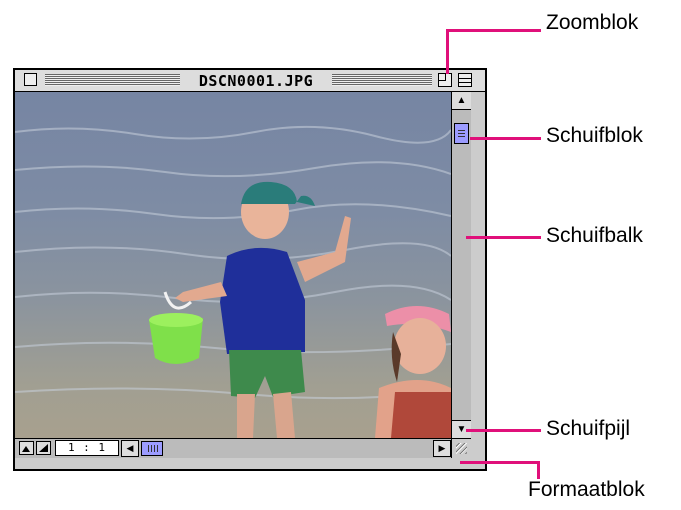 The image size is (681, 510). Describe the element at coordinates (30, 79) in the screenshot. I see `close-box-icon` at that location.